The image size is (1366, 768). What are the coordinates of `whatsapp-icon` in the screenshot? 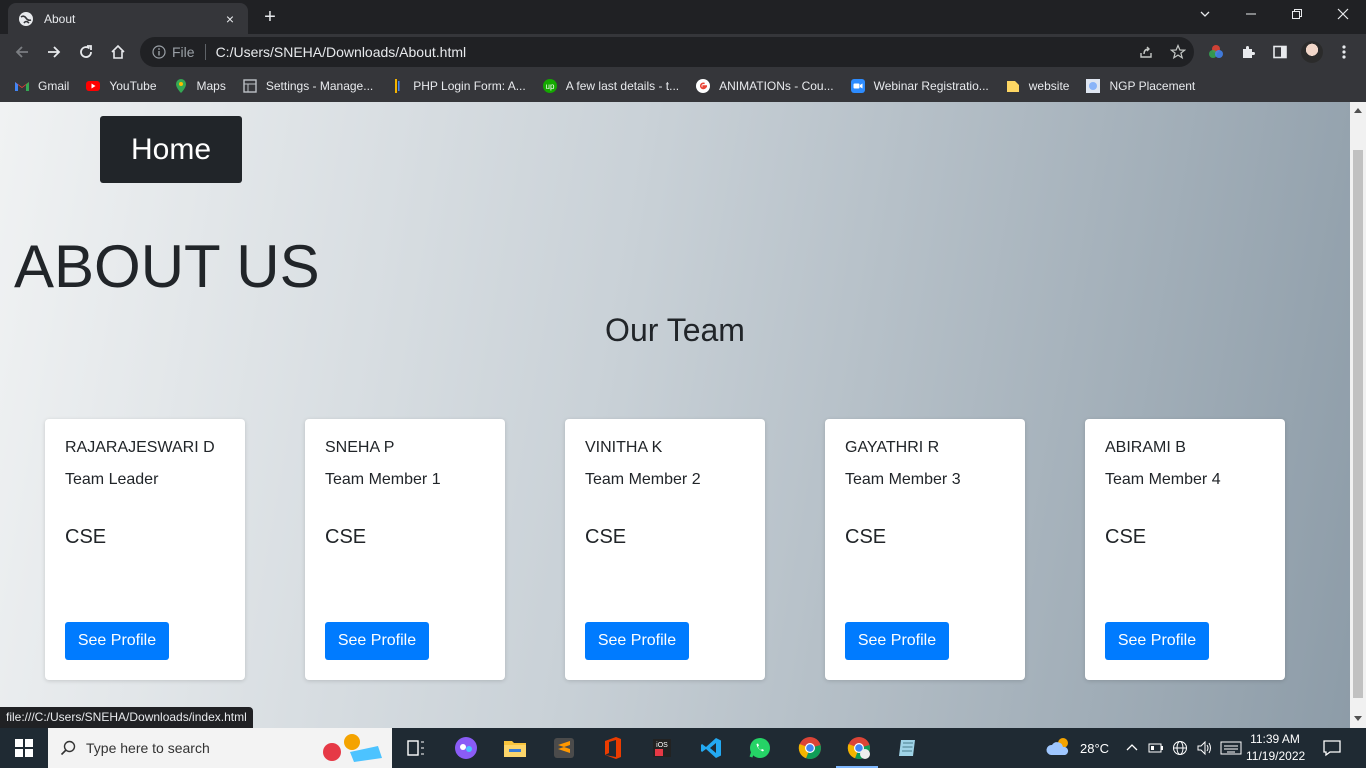 It's located at (760, 748).